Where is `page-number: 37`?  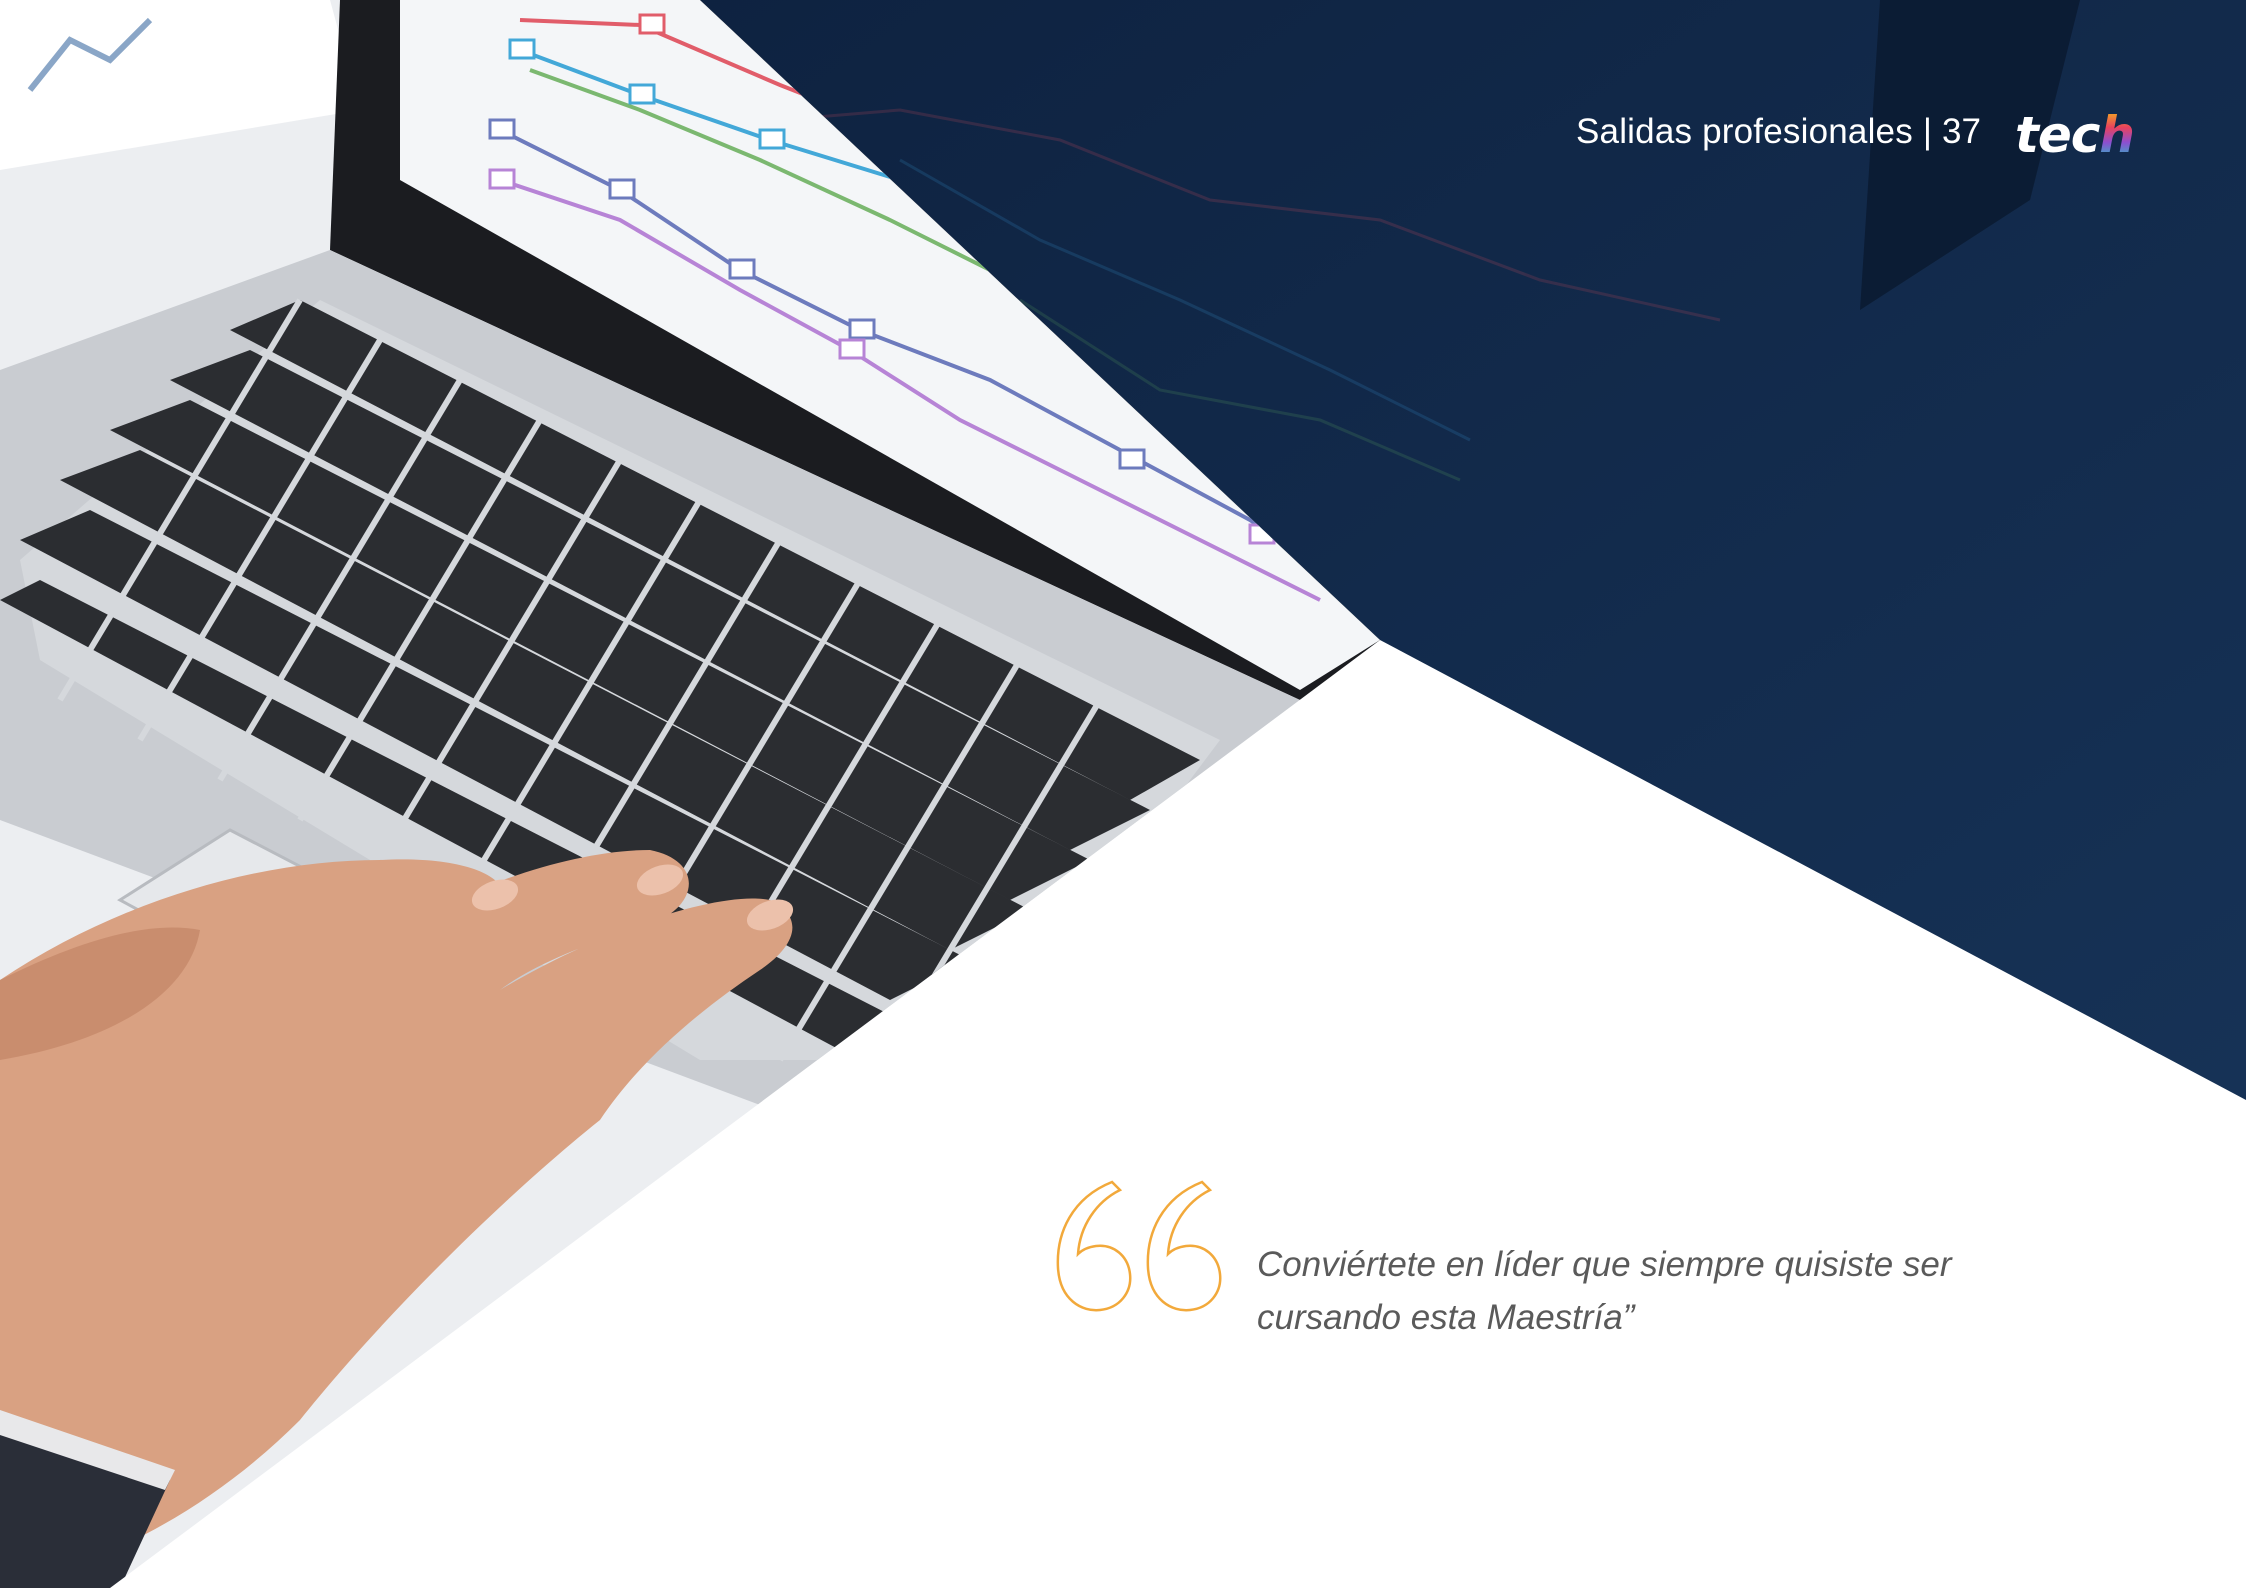 page-number: 37 is located at coordinates (1961, 131).